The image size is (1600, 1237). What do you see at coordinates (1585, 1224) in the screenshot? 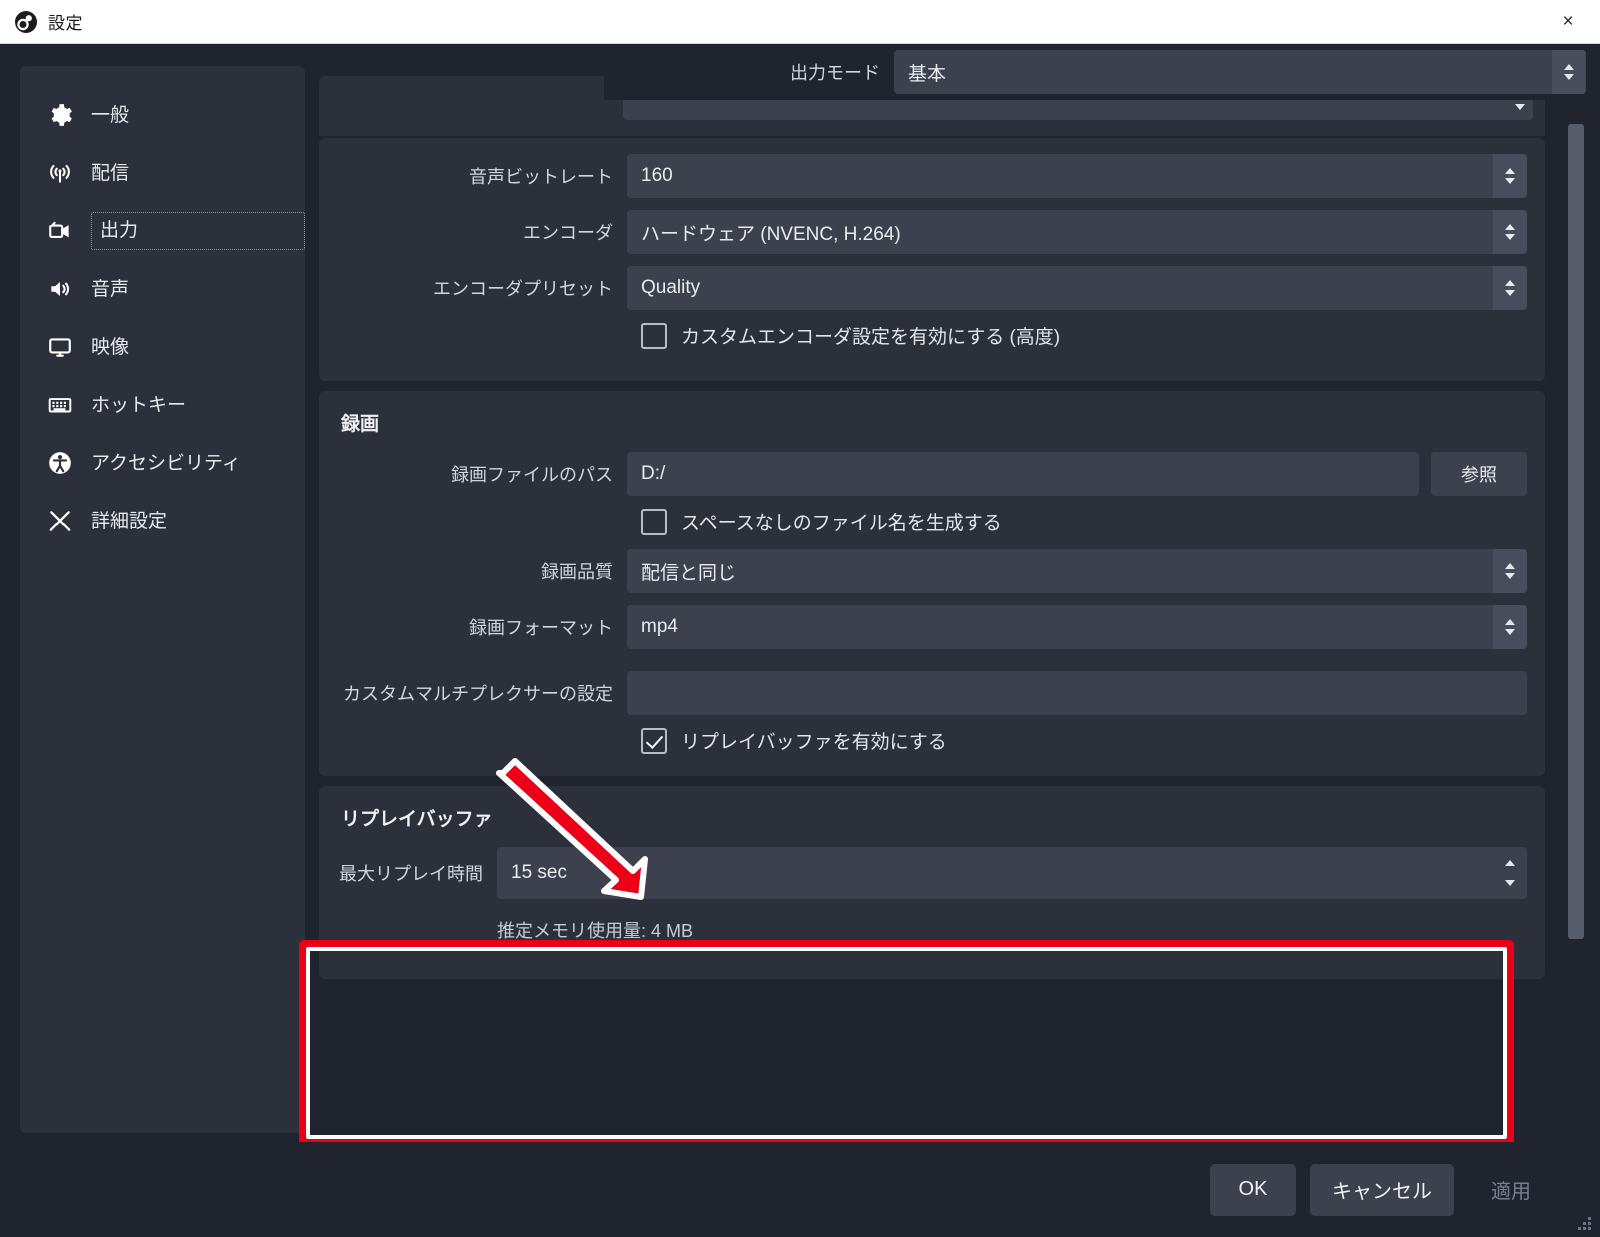
I see `resize-grip-icon` at bounding box center [1585, 1224].